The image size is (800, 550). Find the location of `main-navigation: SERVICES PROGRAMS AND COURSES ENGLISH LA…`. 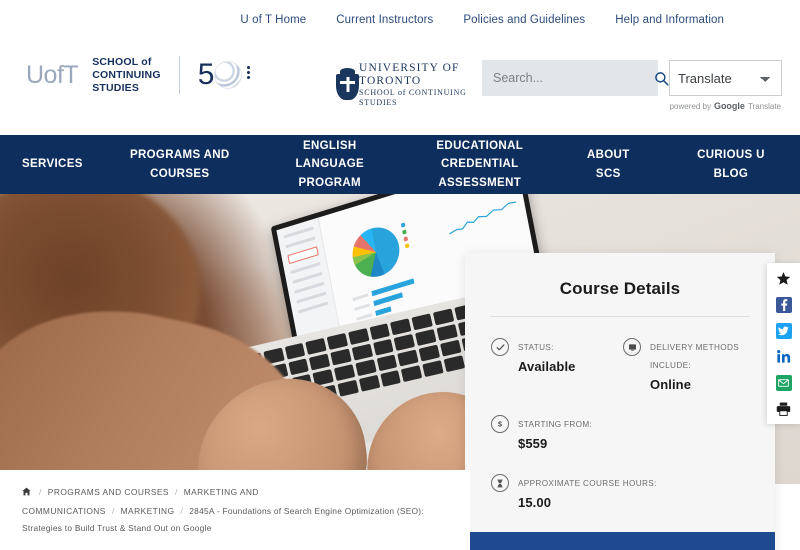

main-navigation: SERVICES PROGRAMS AND COURSES ENGLISH LA… is located at coordinates (400, 164).